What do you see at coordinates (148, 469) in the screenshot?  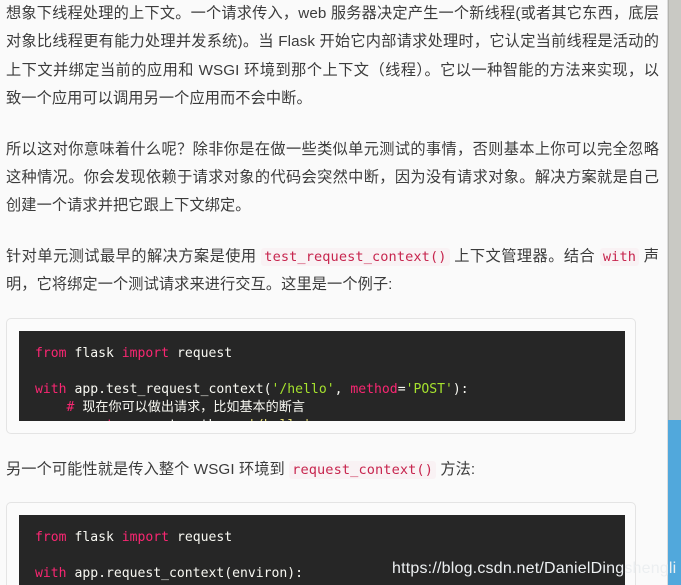 I see `text-run: 另一个可能性就是传入整个 WSGI 环境到` at bounding box center [148, 469].